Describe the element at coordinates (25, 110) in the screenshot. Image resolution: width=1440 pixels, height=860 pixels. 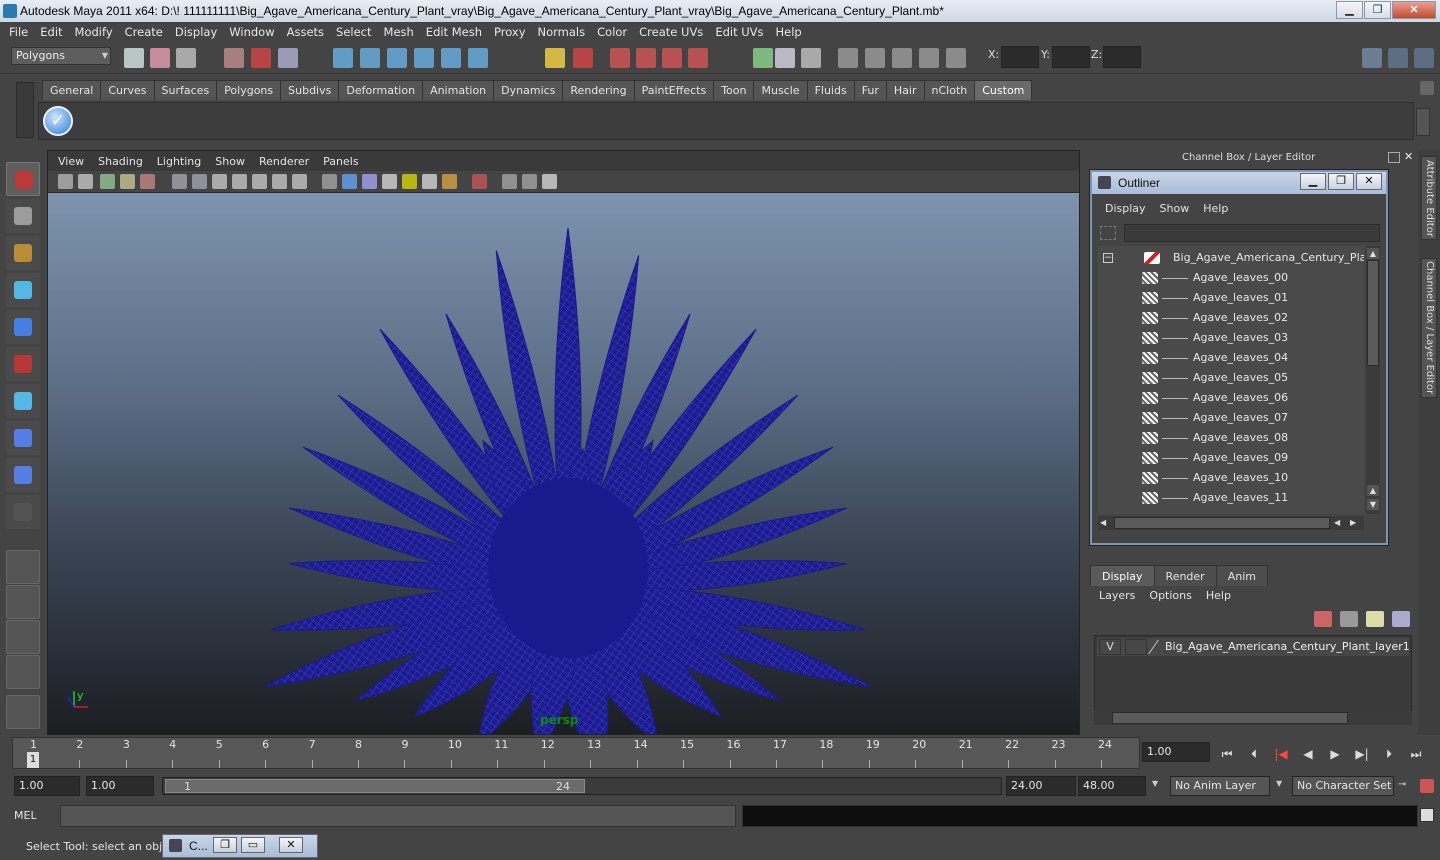
I see `shelf-options-handle` at that location.